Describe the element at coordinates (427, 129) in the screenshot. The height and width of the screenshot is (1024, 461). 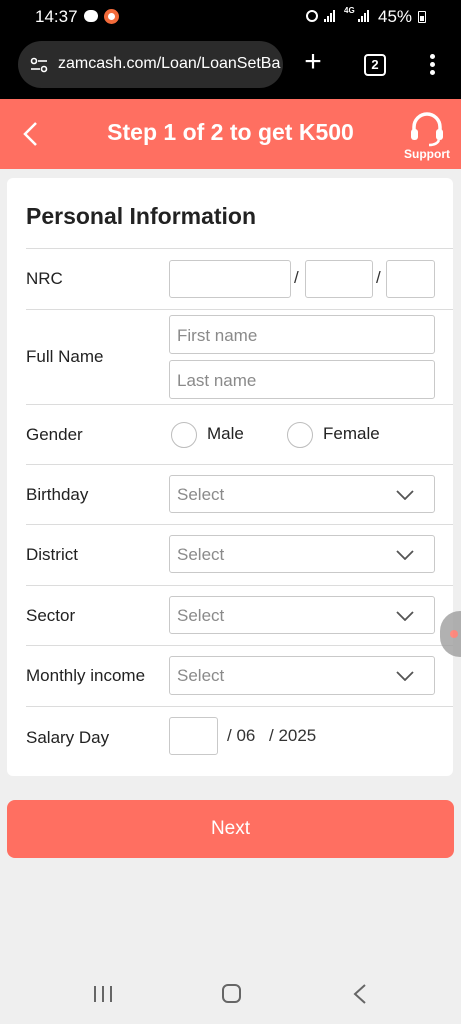
I see `headset-icon` at that location.